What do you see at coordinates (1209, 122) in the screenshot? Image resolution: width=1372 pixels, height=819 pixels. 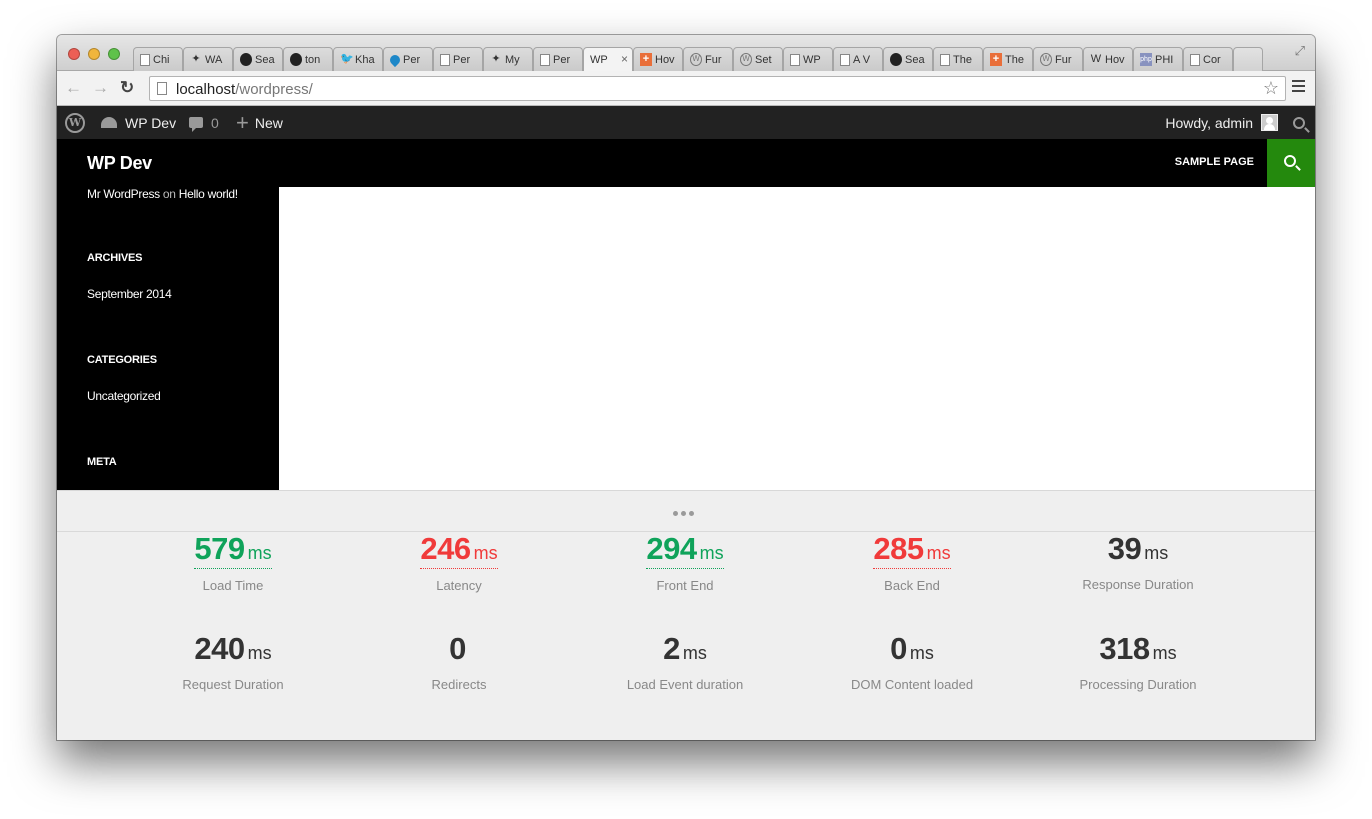 I see `howdy-label: Howdy, admin` at bounding box center [1209, 122].